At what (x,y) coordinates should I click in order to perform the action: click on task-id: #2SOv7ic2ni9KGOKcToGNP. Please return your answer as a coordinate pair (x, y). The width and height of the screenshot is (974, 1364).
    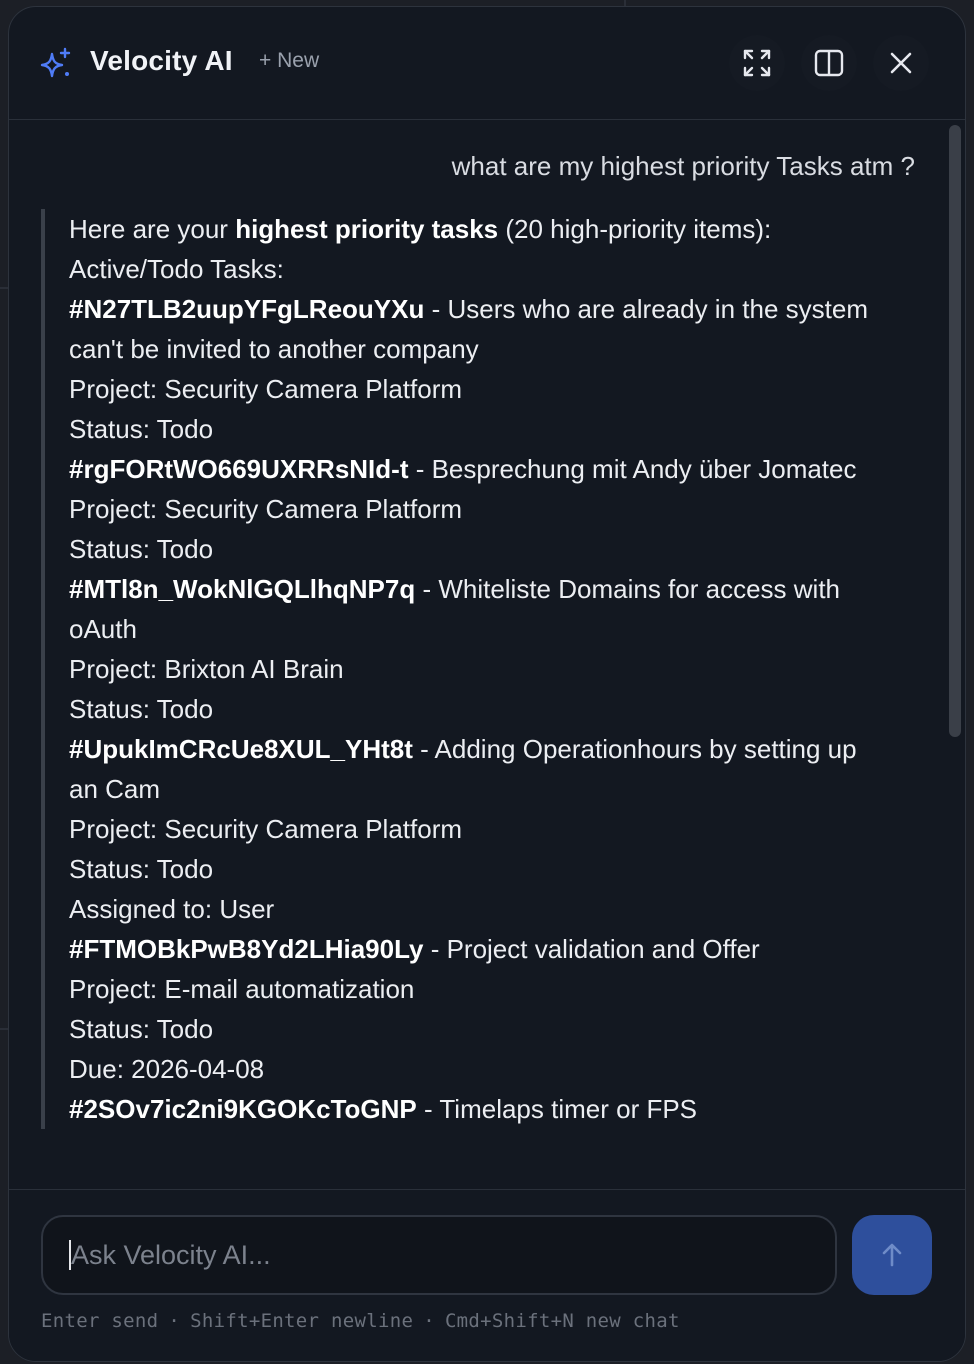
    Looking at the image, I should click on (243, 1109).